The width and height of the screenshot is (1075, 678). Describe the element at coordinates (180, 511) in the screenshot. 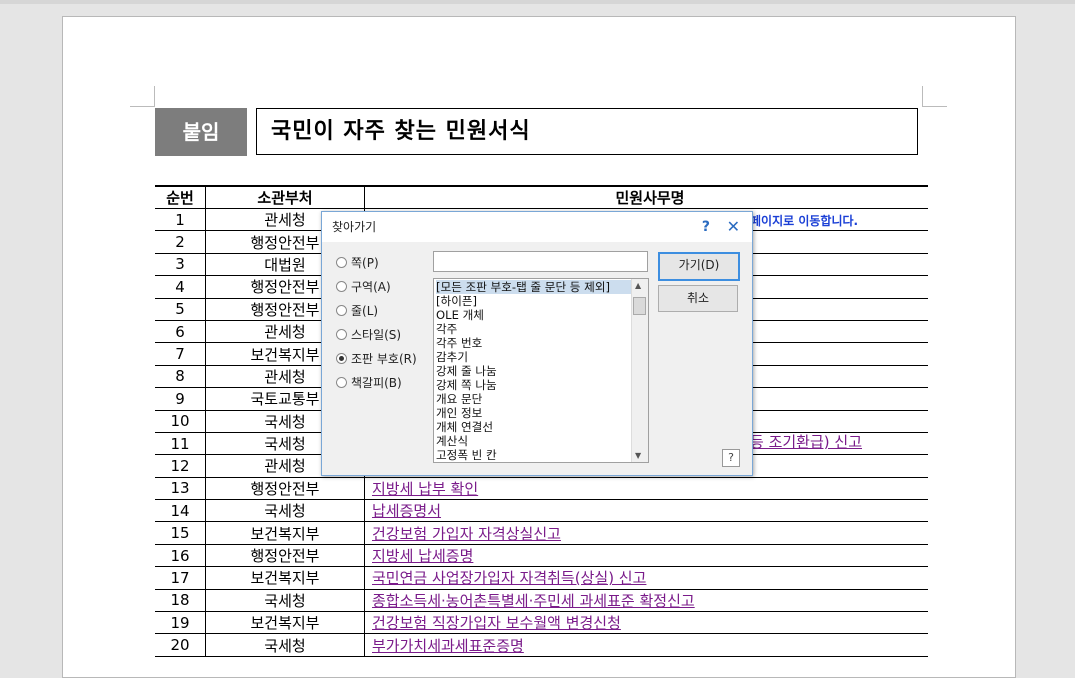

I see `row-number: 14` at that location.